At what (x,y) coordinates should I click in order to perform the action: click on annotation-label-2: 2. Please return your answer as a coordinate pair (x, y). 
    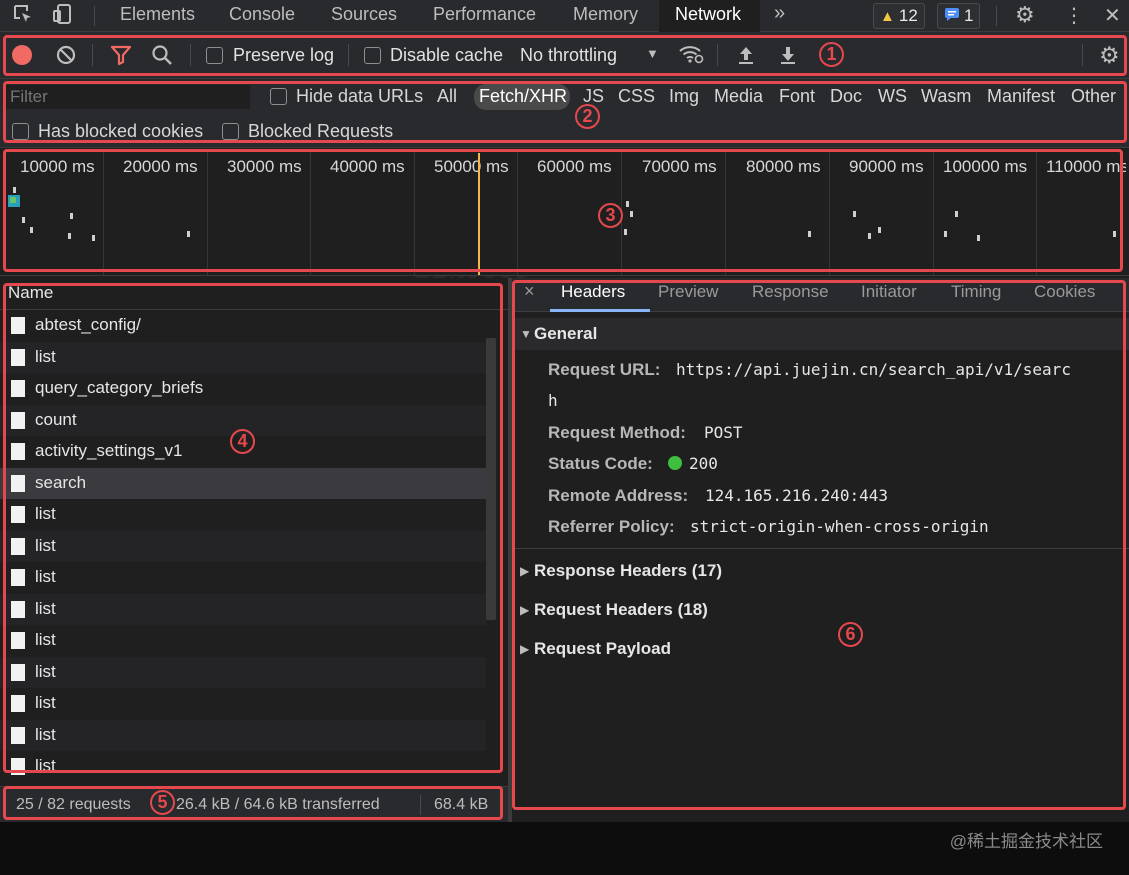
    Looking at the image, I should click on (587, 116).